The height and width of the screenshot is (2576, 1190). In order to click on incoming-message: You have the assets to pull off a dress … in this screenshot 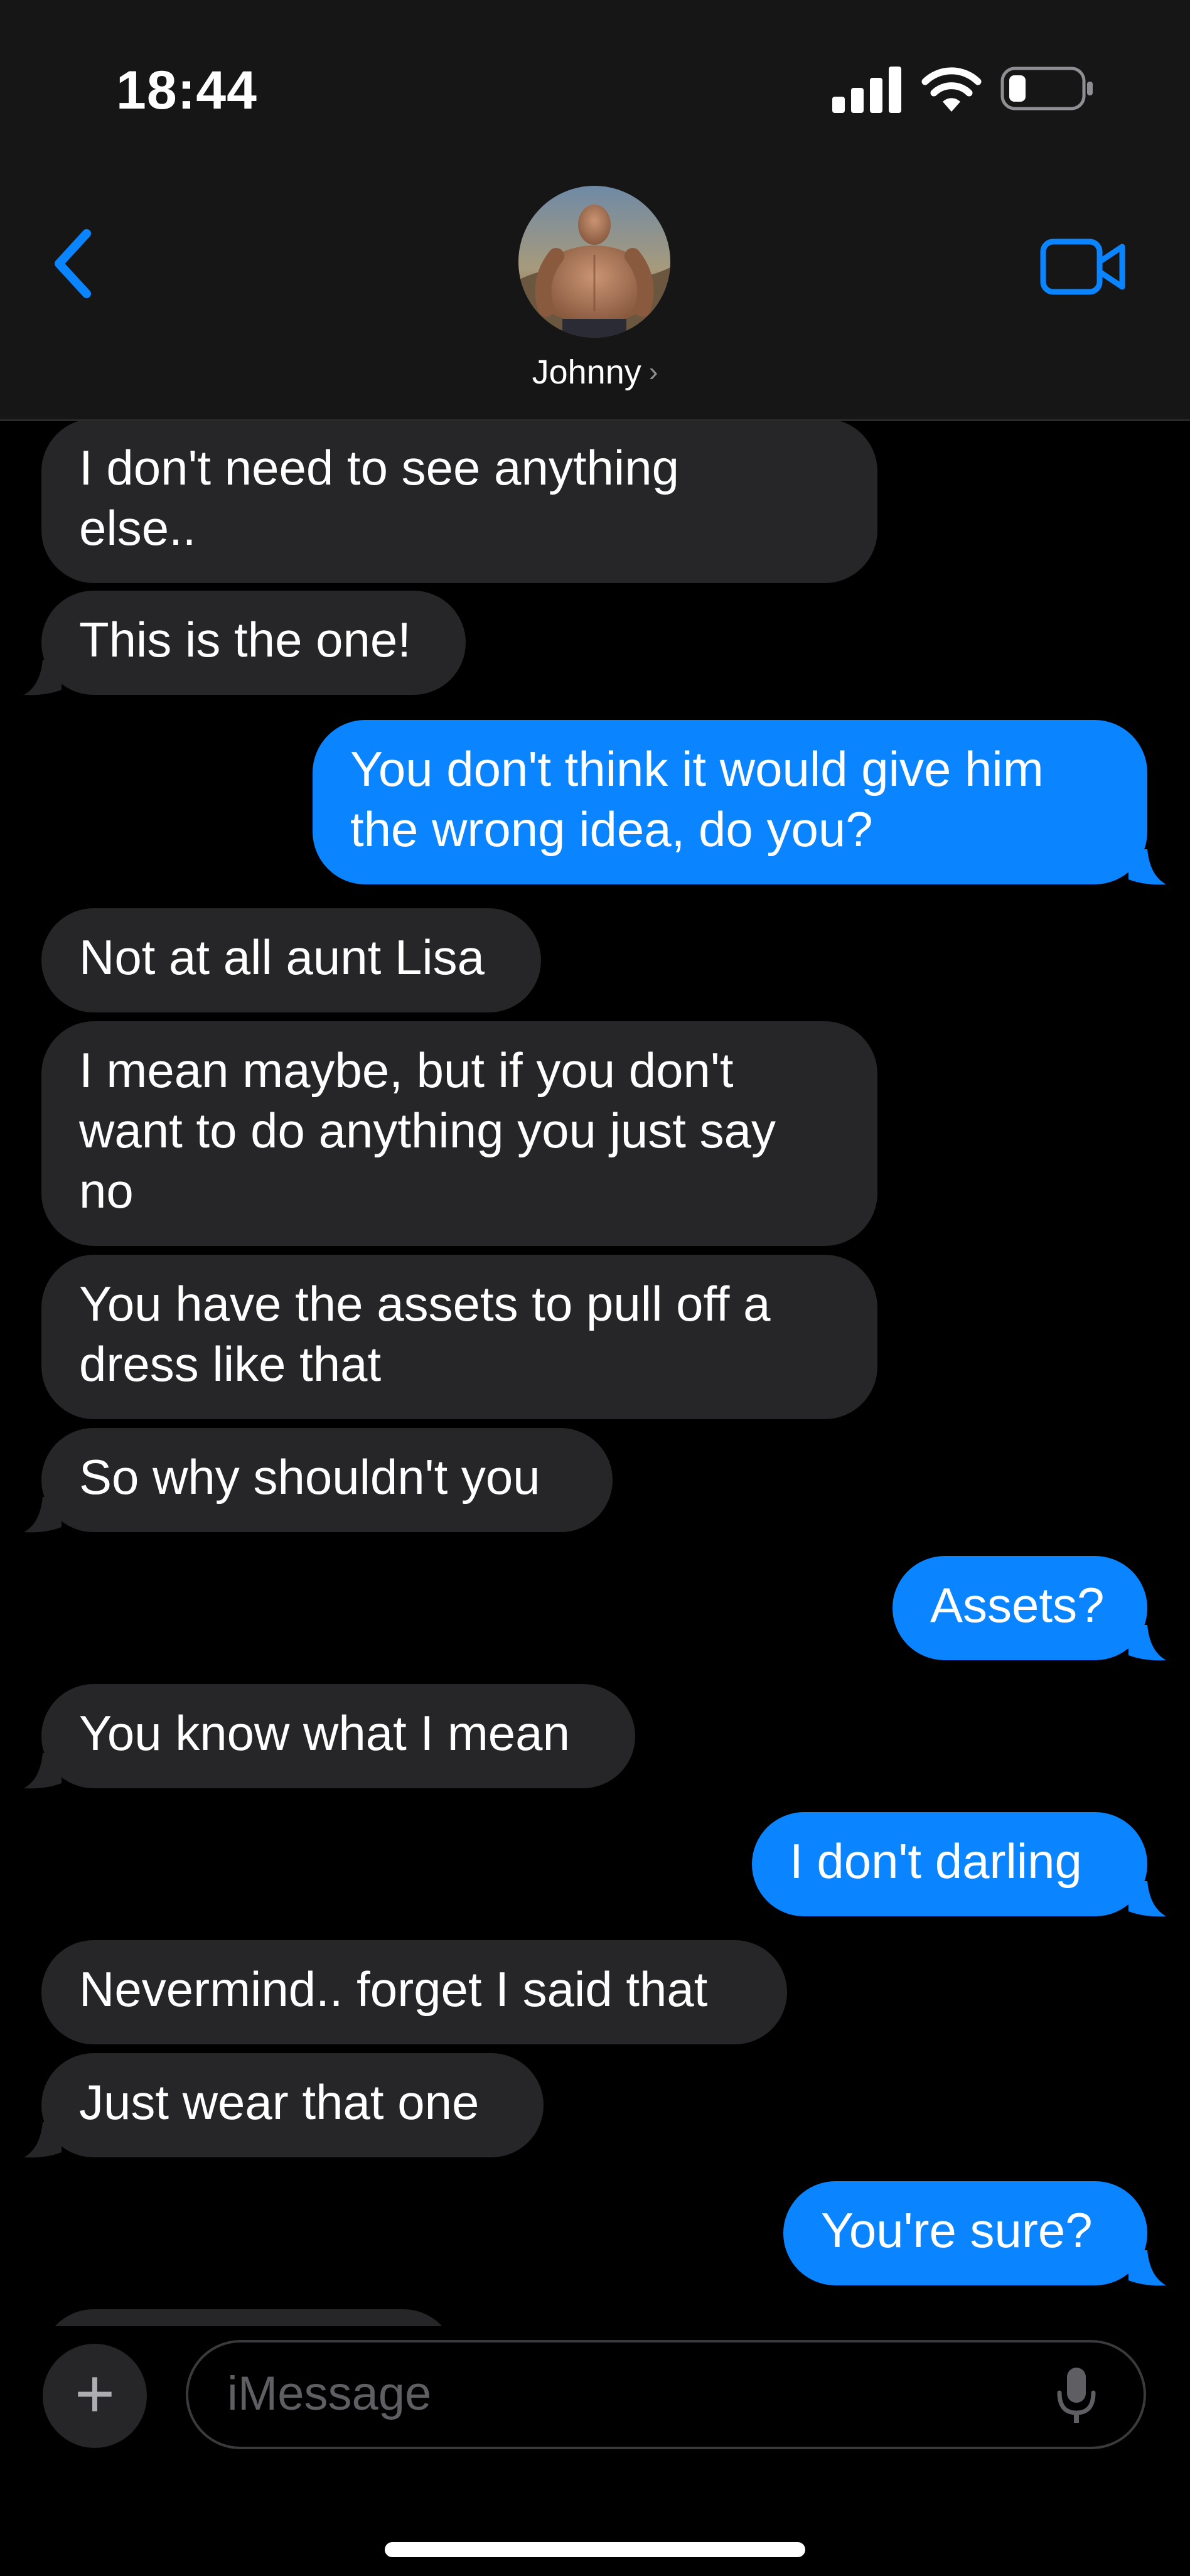, I will do `click(459, 1337)`.